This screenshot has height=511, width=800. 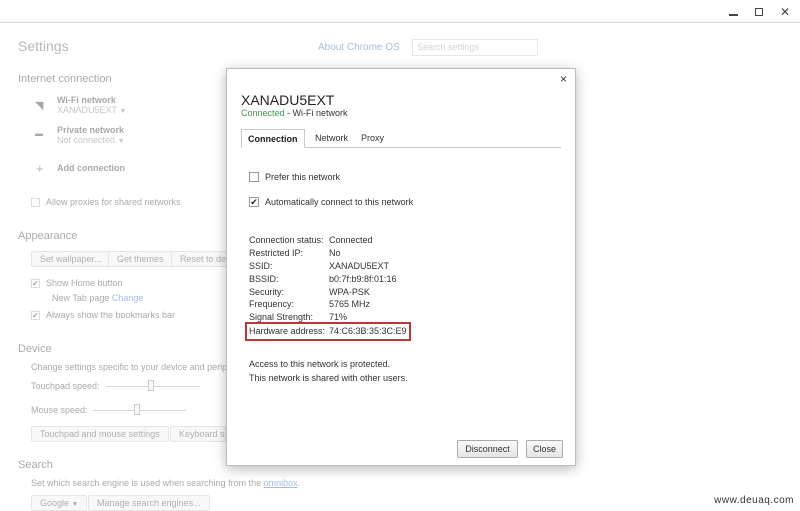 I want to click on info-row: Security: WPA-PSK, so click(x=328, y=291).